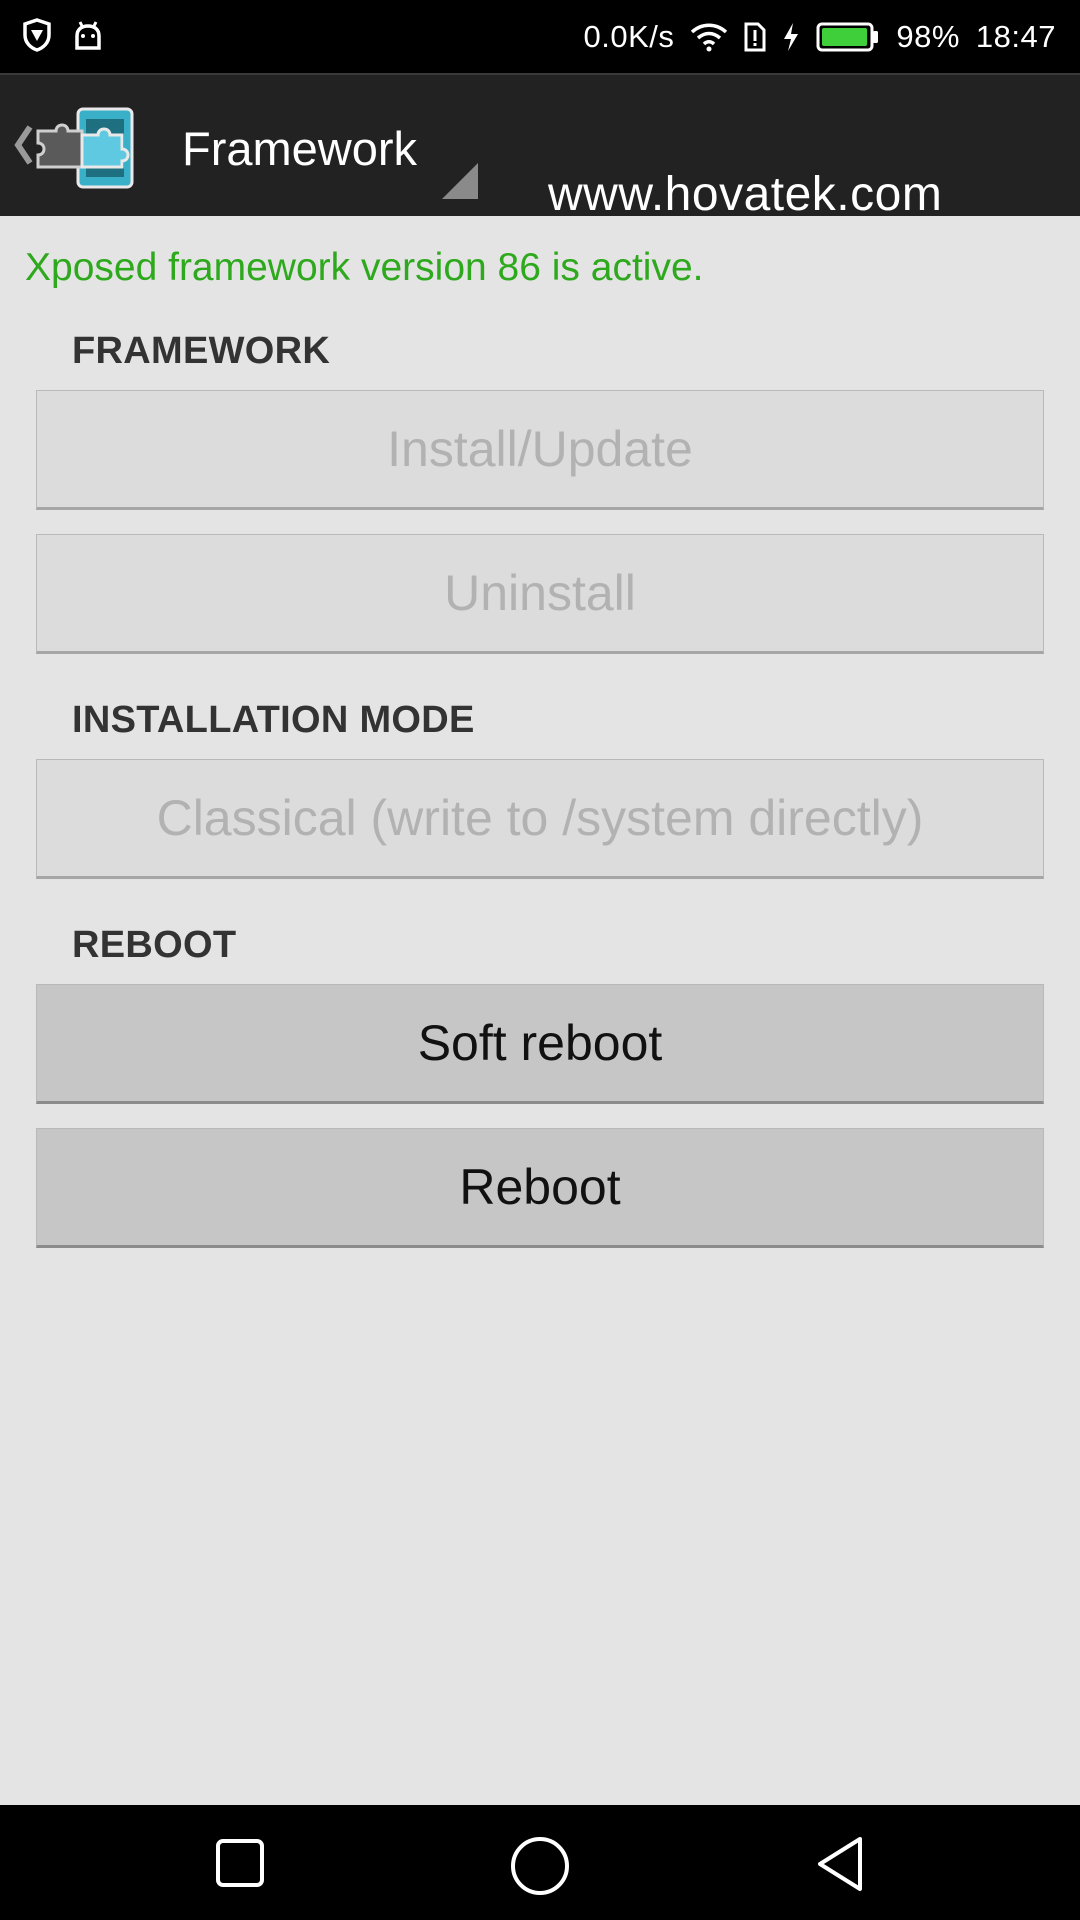 This screenshot has width=1080, height=1920. I want to click on battery-percent: 98%, so click(928, 36).